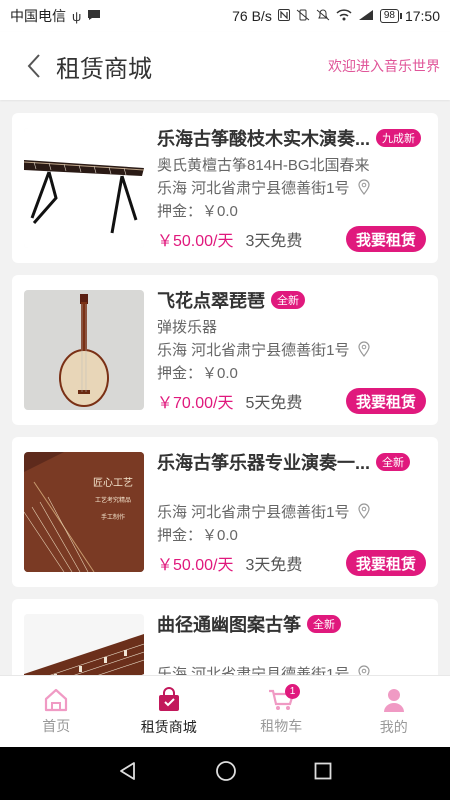 This screenshot has height=800, width=450. I want to click on app-header: 租赁商城 欢迎进入音乐世界, so click(225, 66).